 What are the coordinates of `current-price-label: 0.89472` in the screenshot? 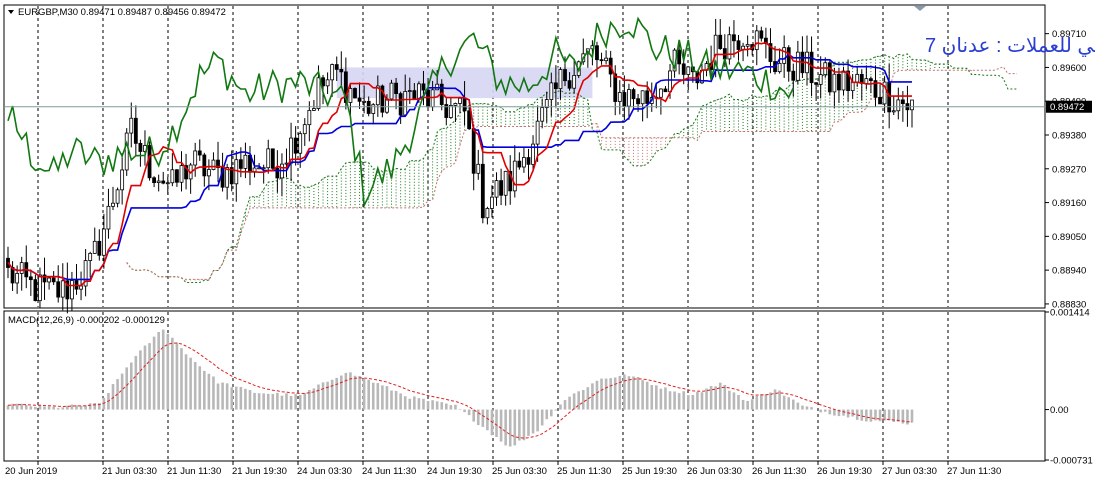 It's located at (1067, 107).